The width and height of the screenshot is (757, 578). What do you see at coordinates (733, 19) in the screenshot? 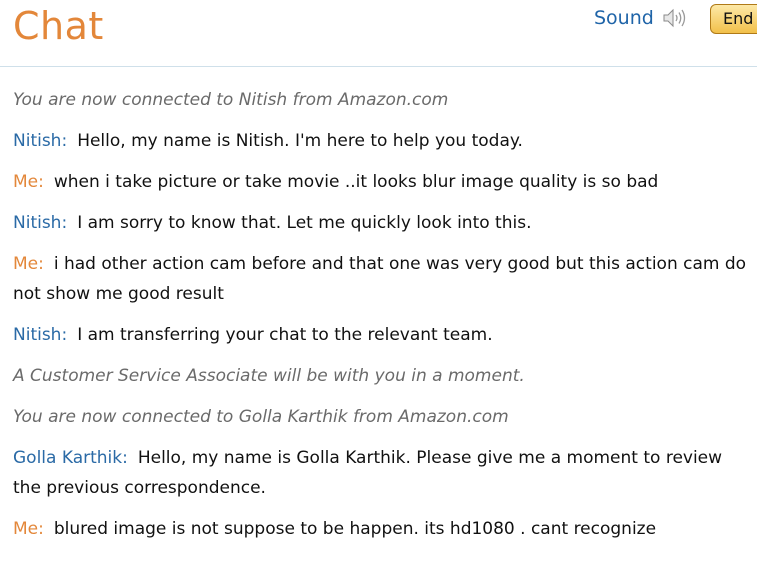
I see `end-chat-button: End` at bounding box center [733, 19].